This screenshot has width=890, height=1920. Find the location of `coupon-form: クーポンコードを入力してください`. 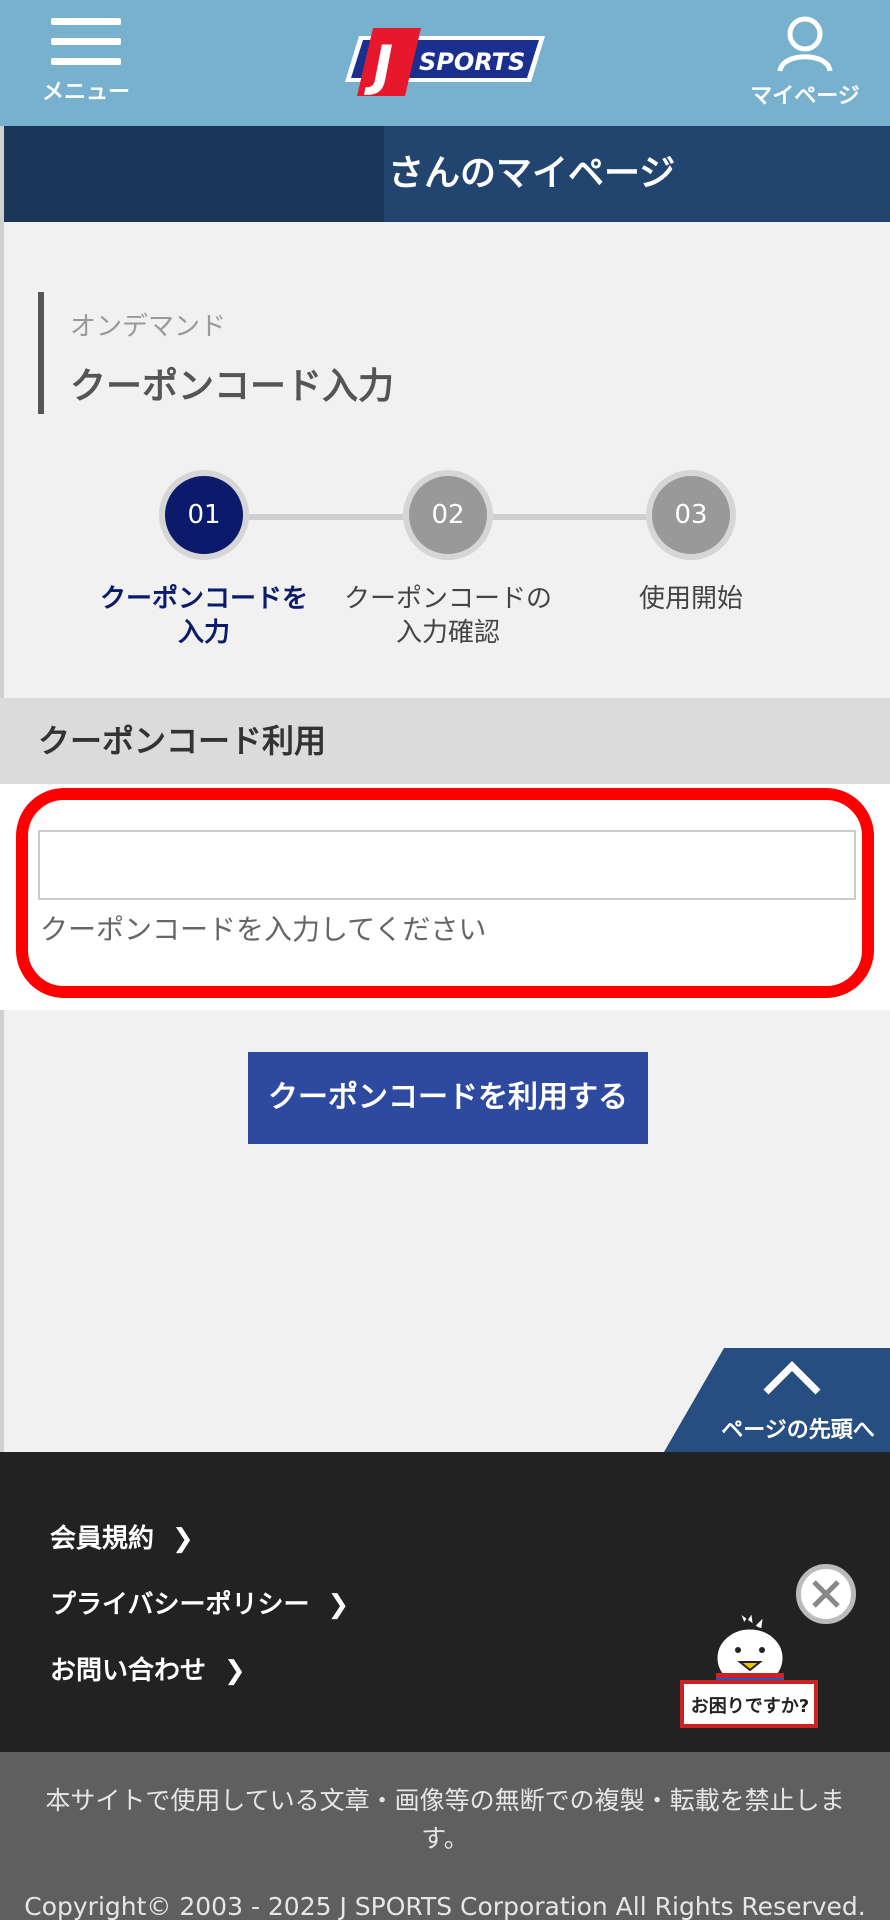

coupon-form: クーポンコードを入力してください is located at coordinates (445, 897).